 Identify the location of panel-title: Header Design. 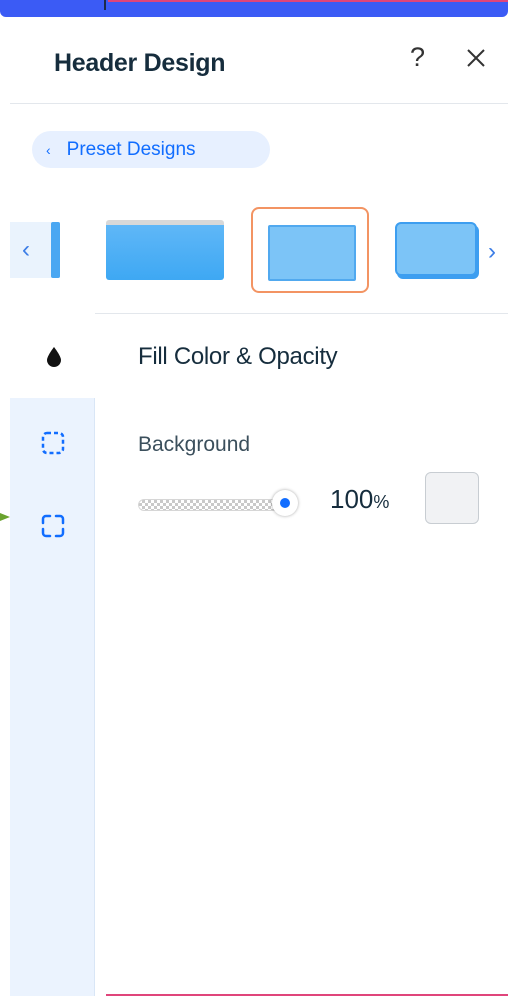
(140, 63).